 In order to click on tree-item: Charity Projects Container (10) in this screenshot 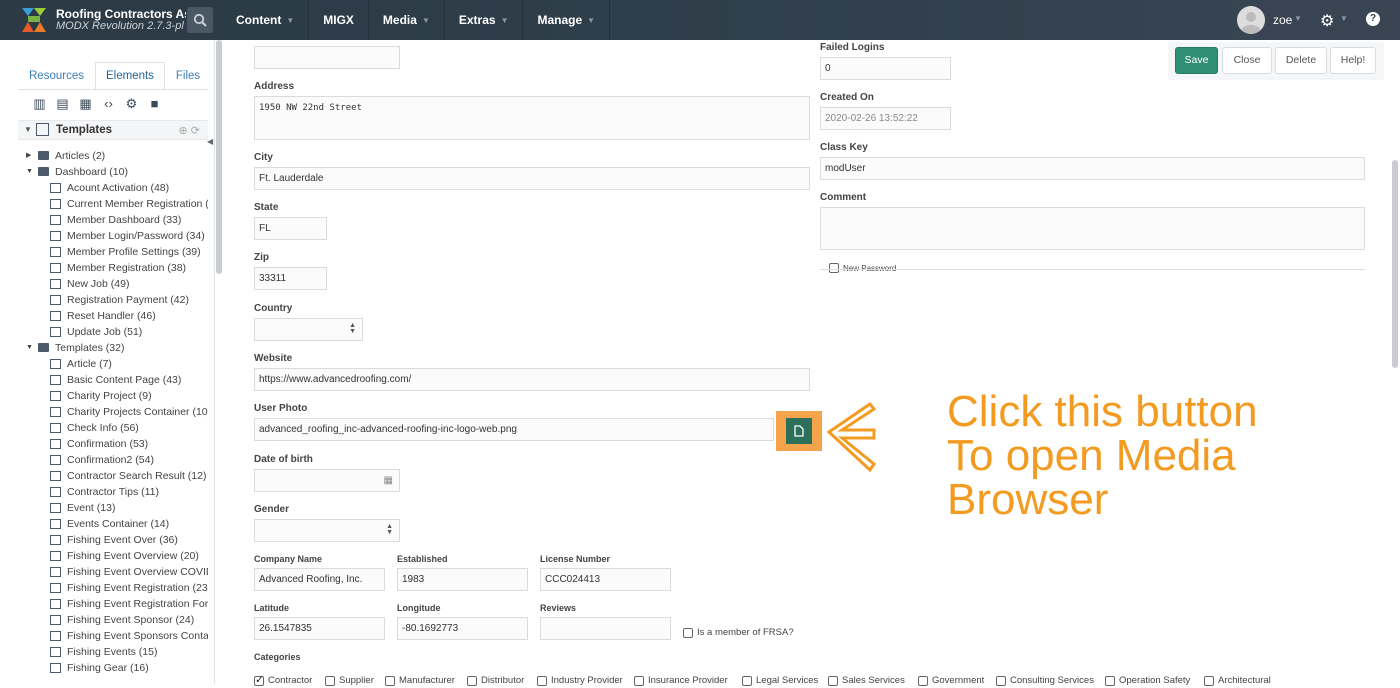, I will do `click(113, 412)`.